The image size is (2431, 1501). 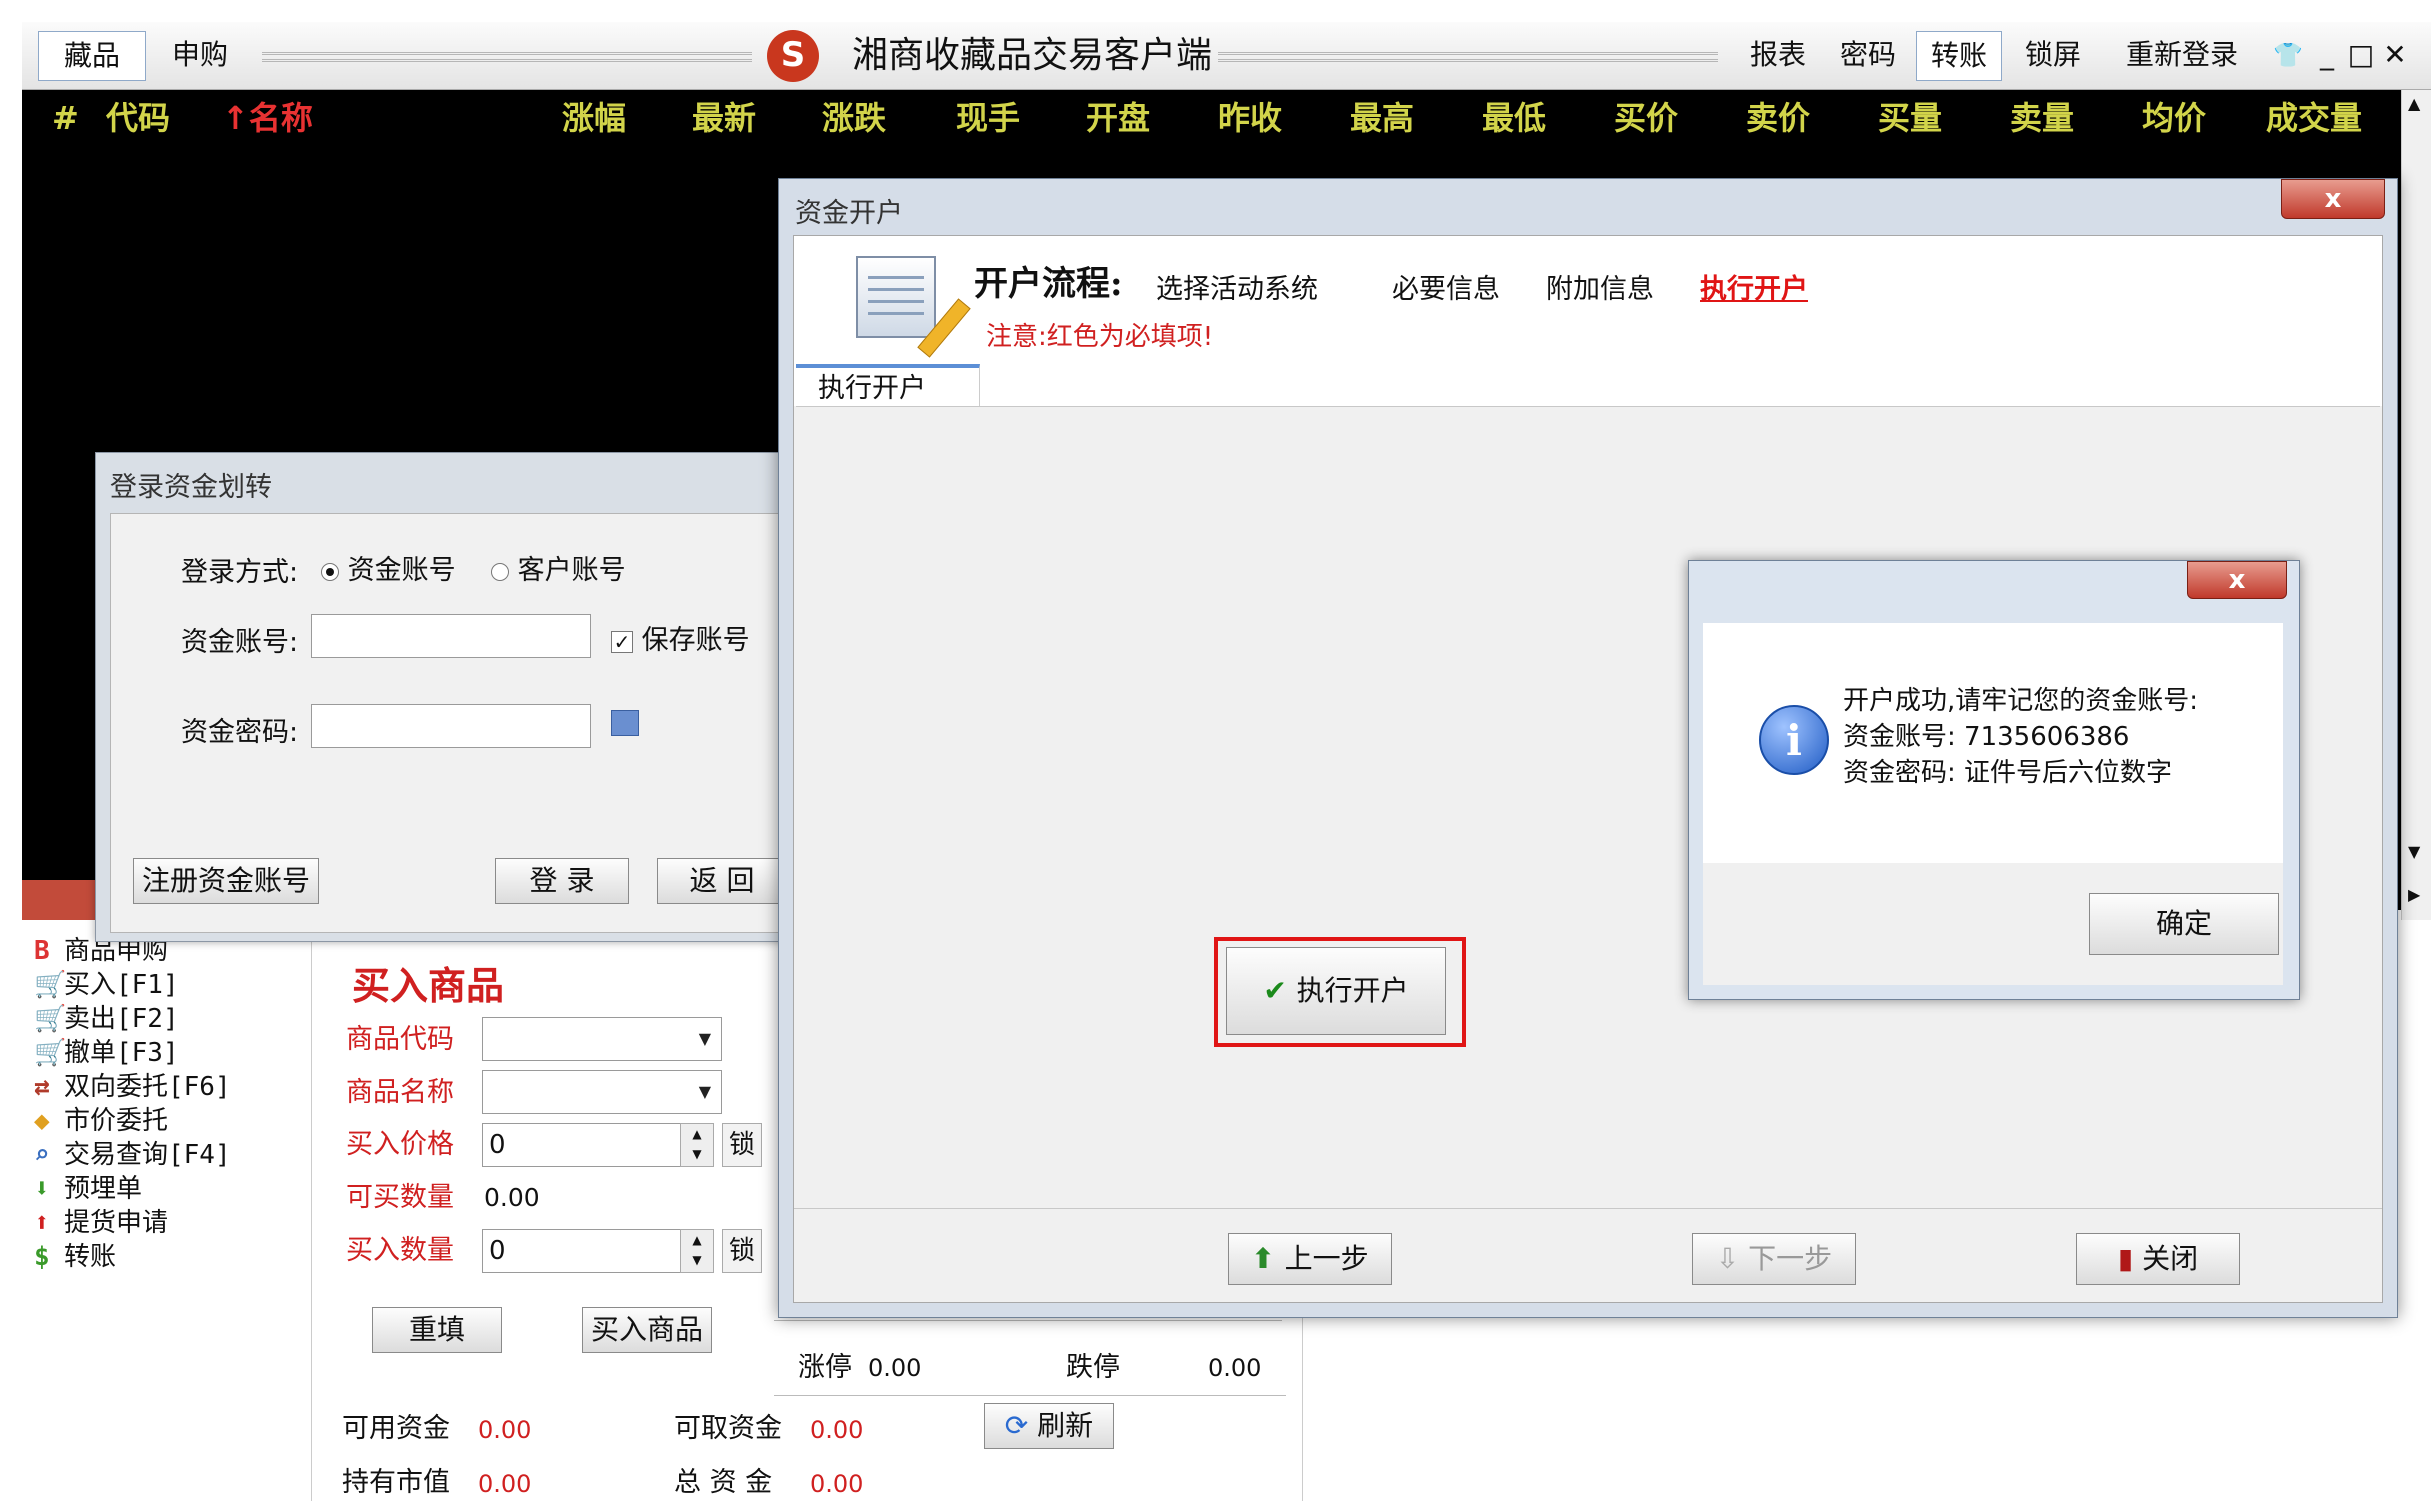 I want to click on message-close-button: x, so click(x=2237, y=580).